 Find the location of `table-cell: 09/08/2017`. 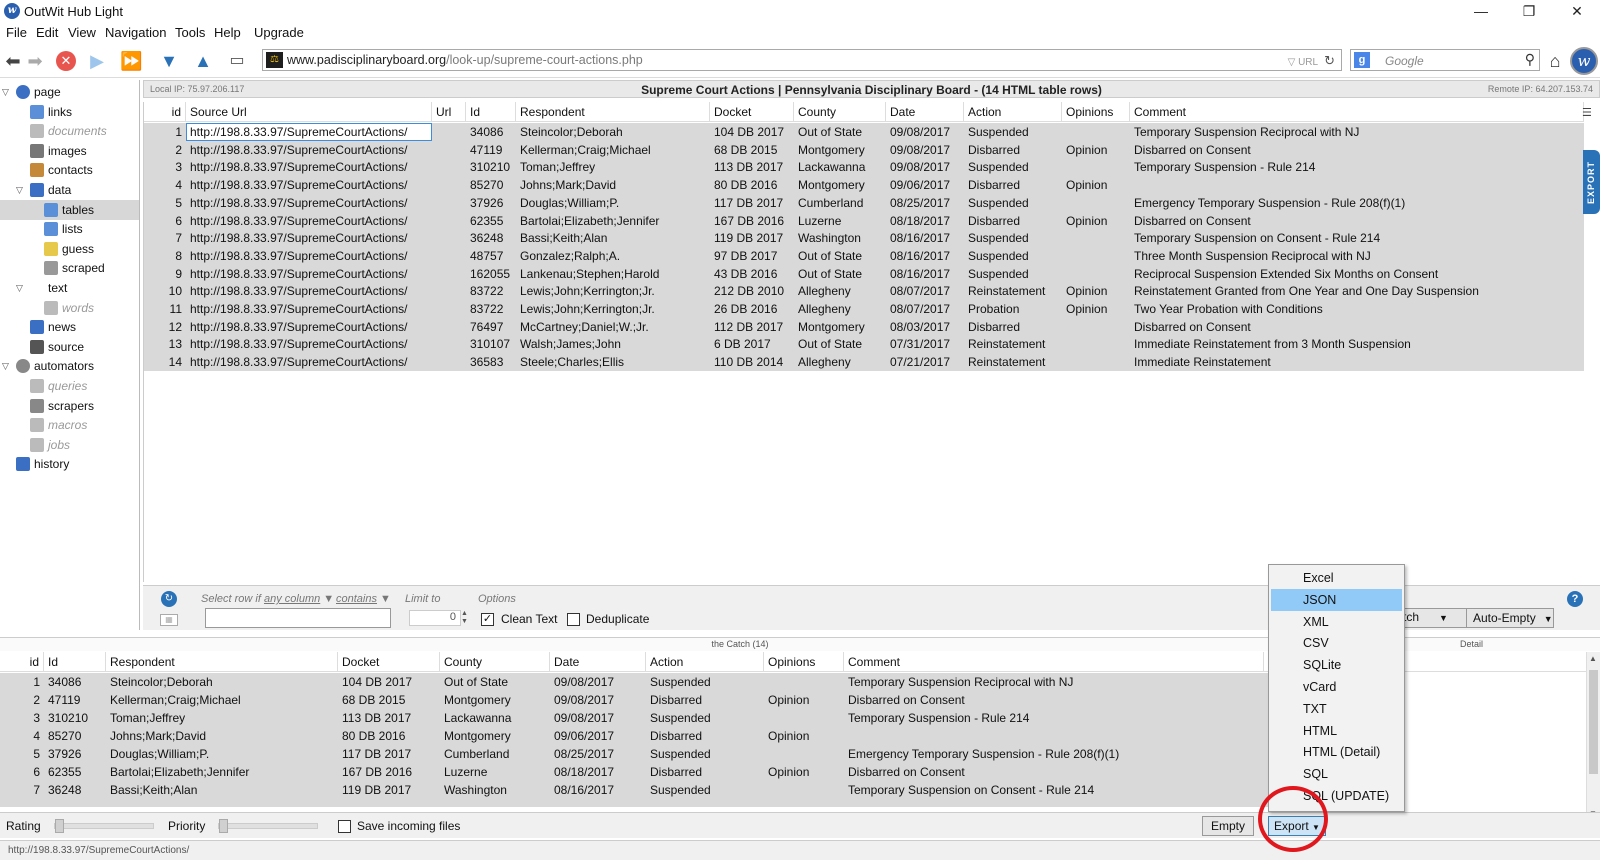

table-cell: 09/08/2017 is located at coordinates (925, 132).